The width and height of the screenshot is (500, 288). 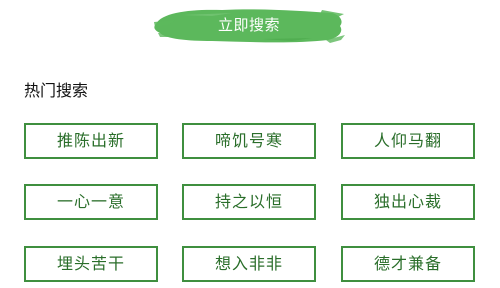 I want to click on hot-search-tag: 想入非非, so click(x=249, y=264).